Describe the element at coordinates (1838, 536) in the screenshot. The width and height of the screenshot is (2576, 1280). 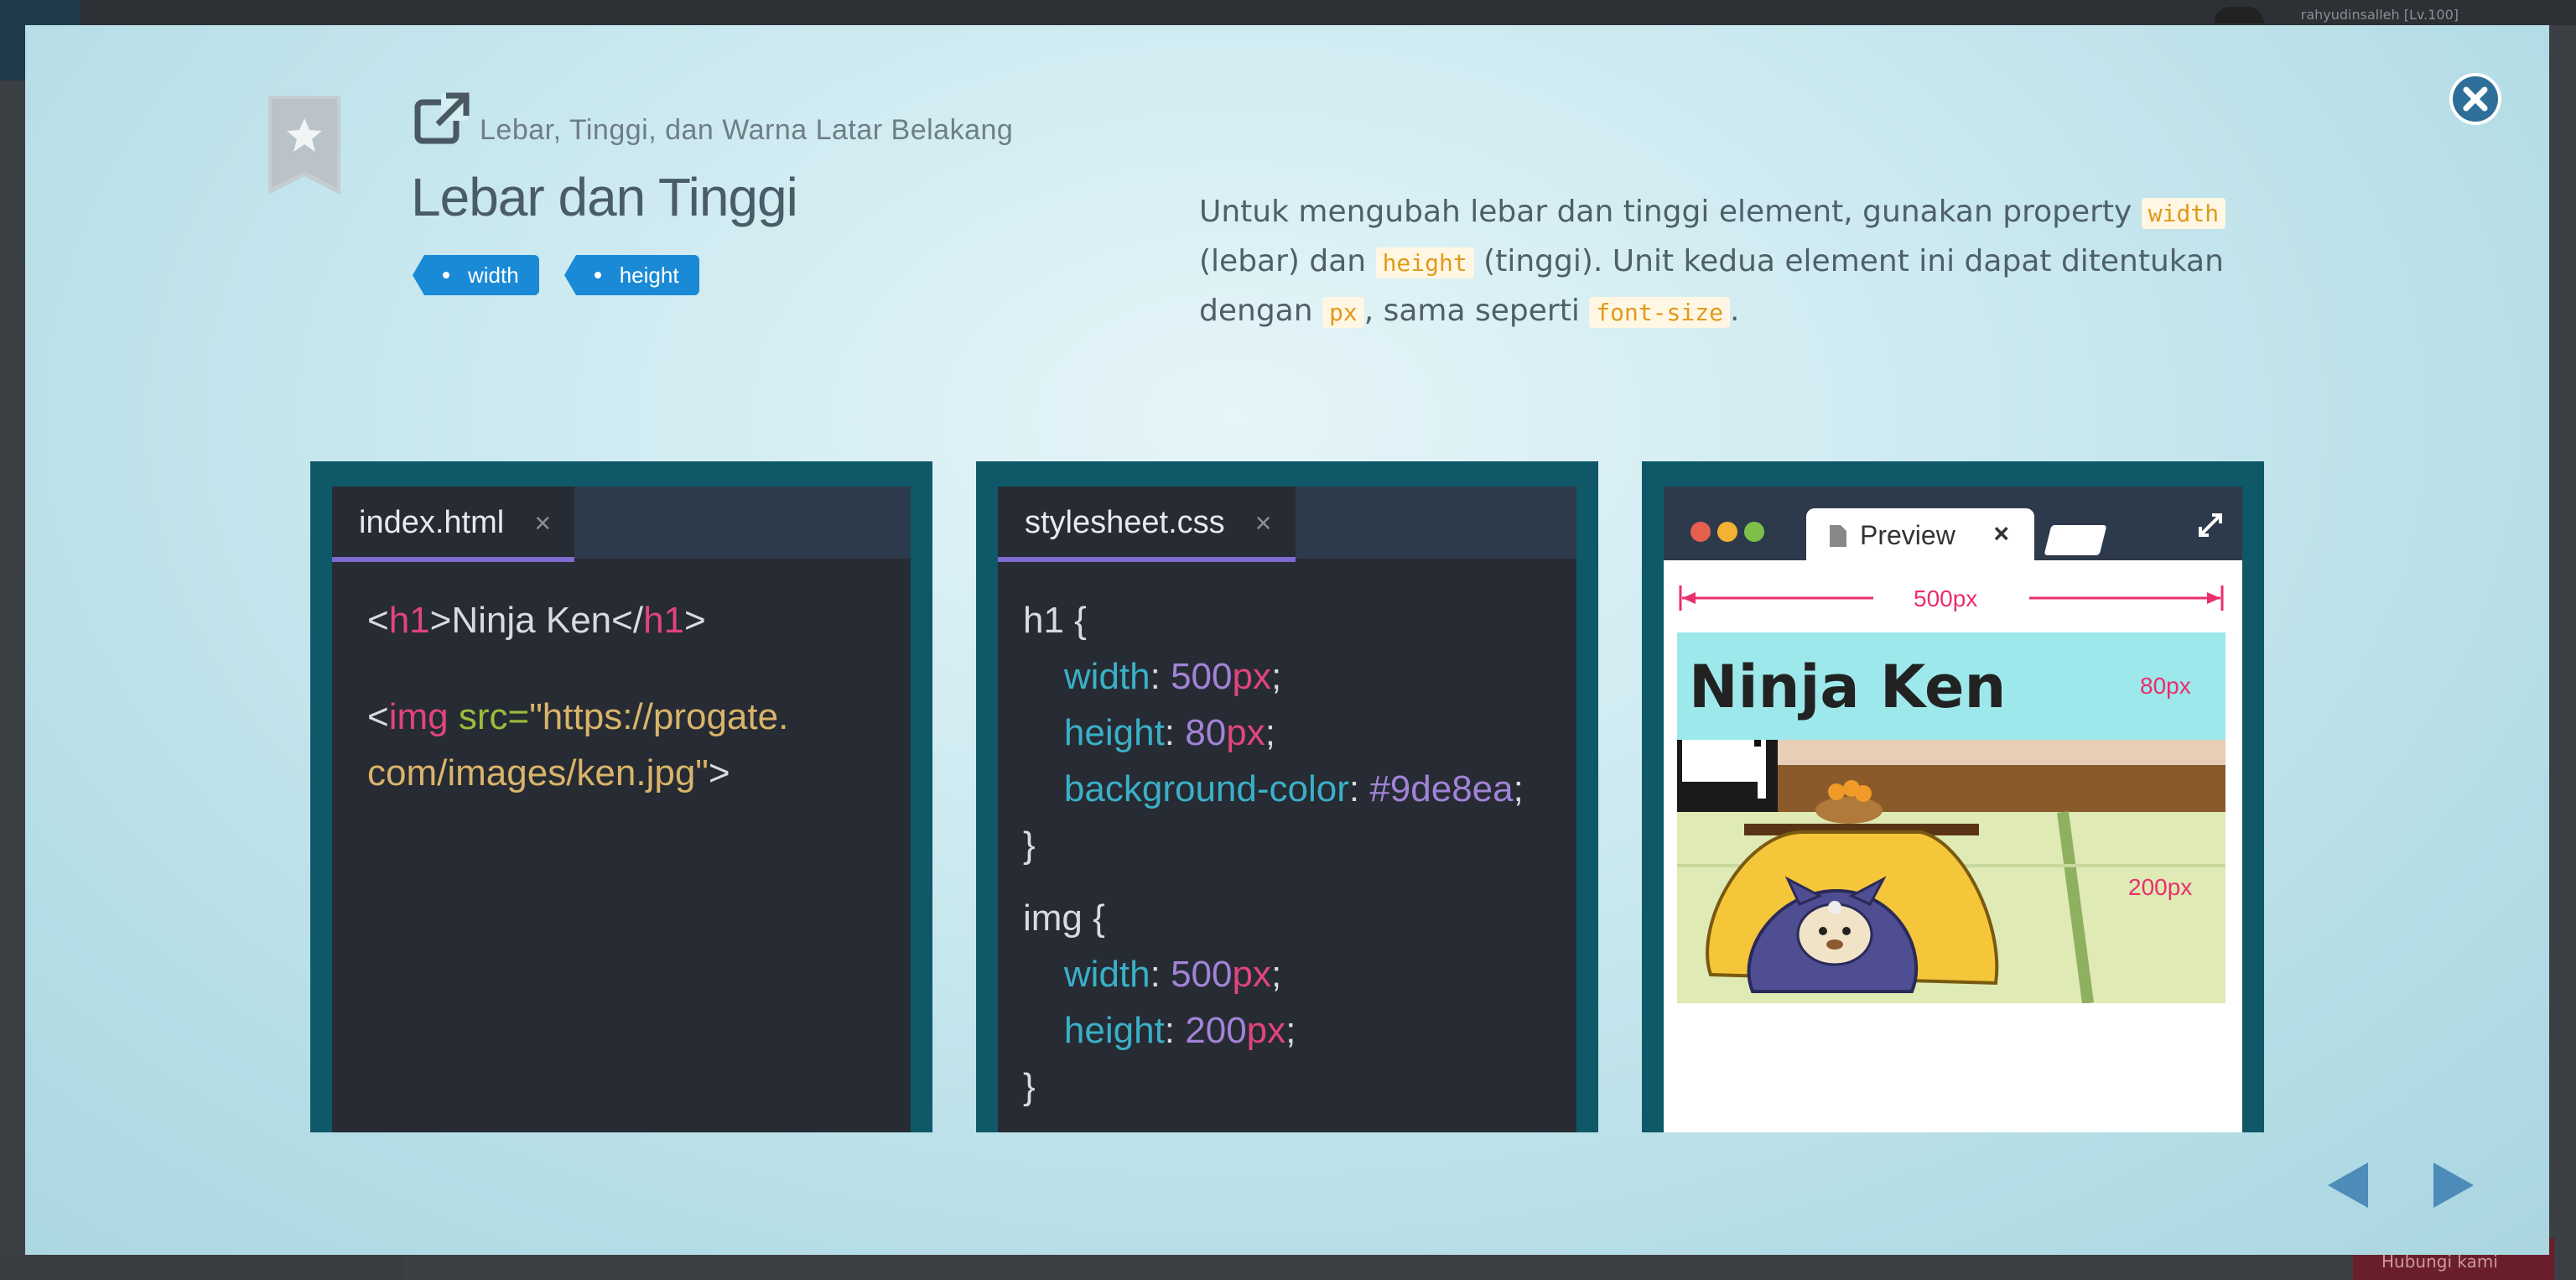
I see `file-icon` at that location.